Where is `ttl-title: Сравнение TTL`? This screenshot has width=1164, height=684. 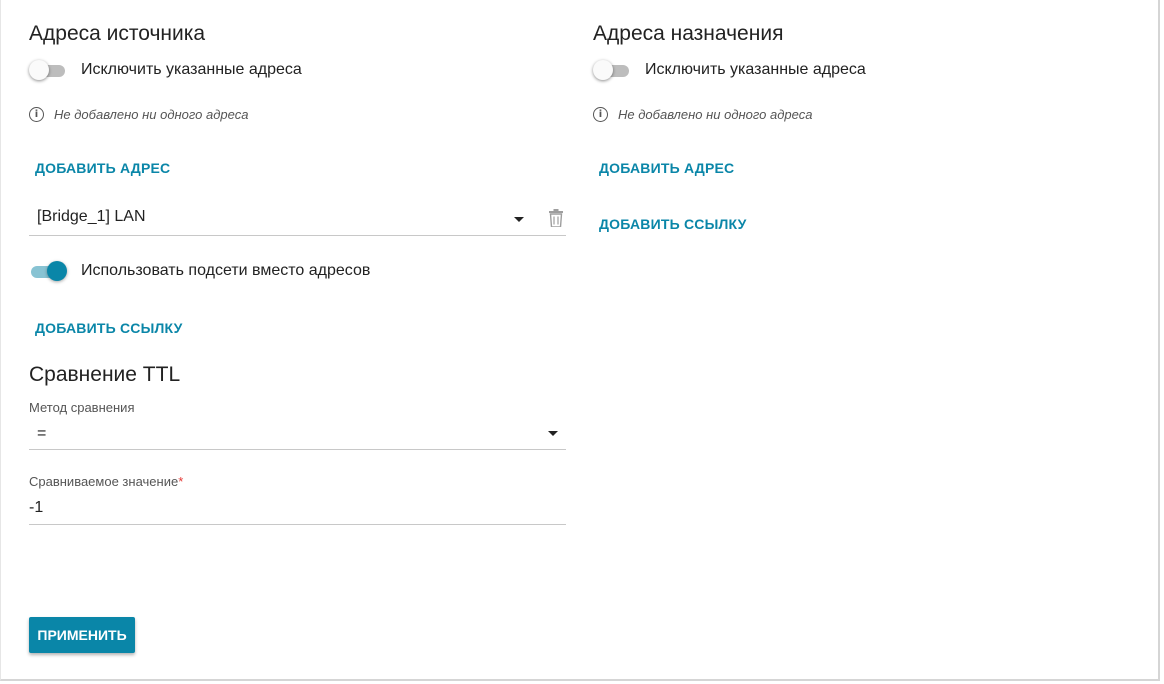
ttl-title: Сравнение TTL is located at coordinates (105, 374).